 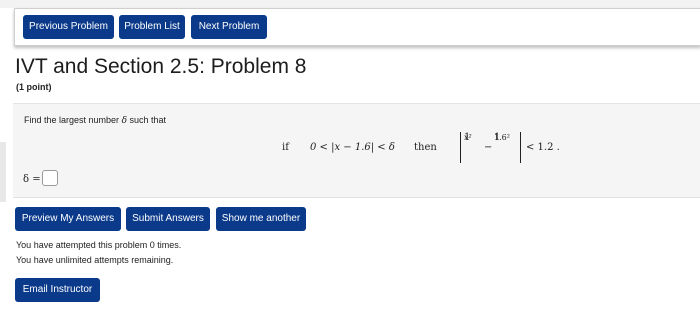 I want to click on answer-label: δ =, so click(x=32, y=179).